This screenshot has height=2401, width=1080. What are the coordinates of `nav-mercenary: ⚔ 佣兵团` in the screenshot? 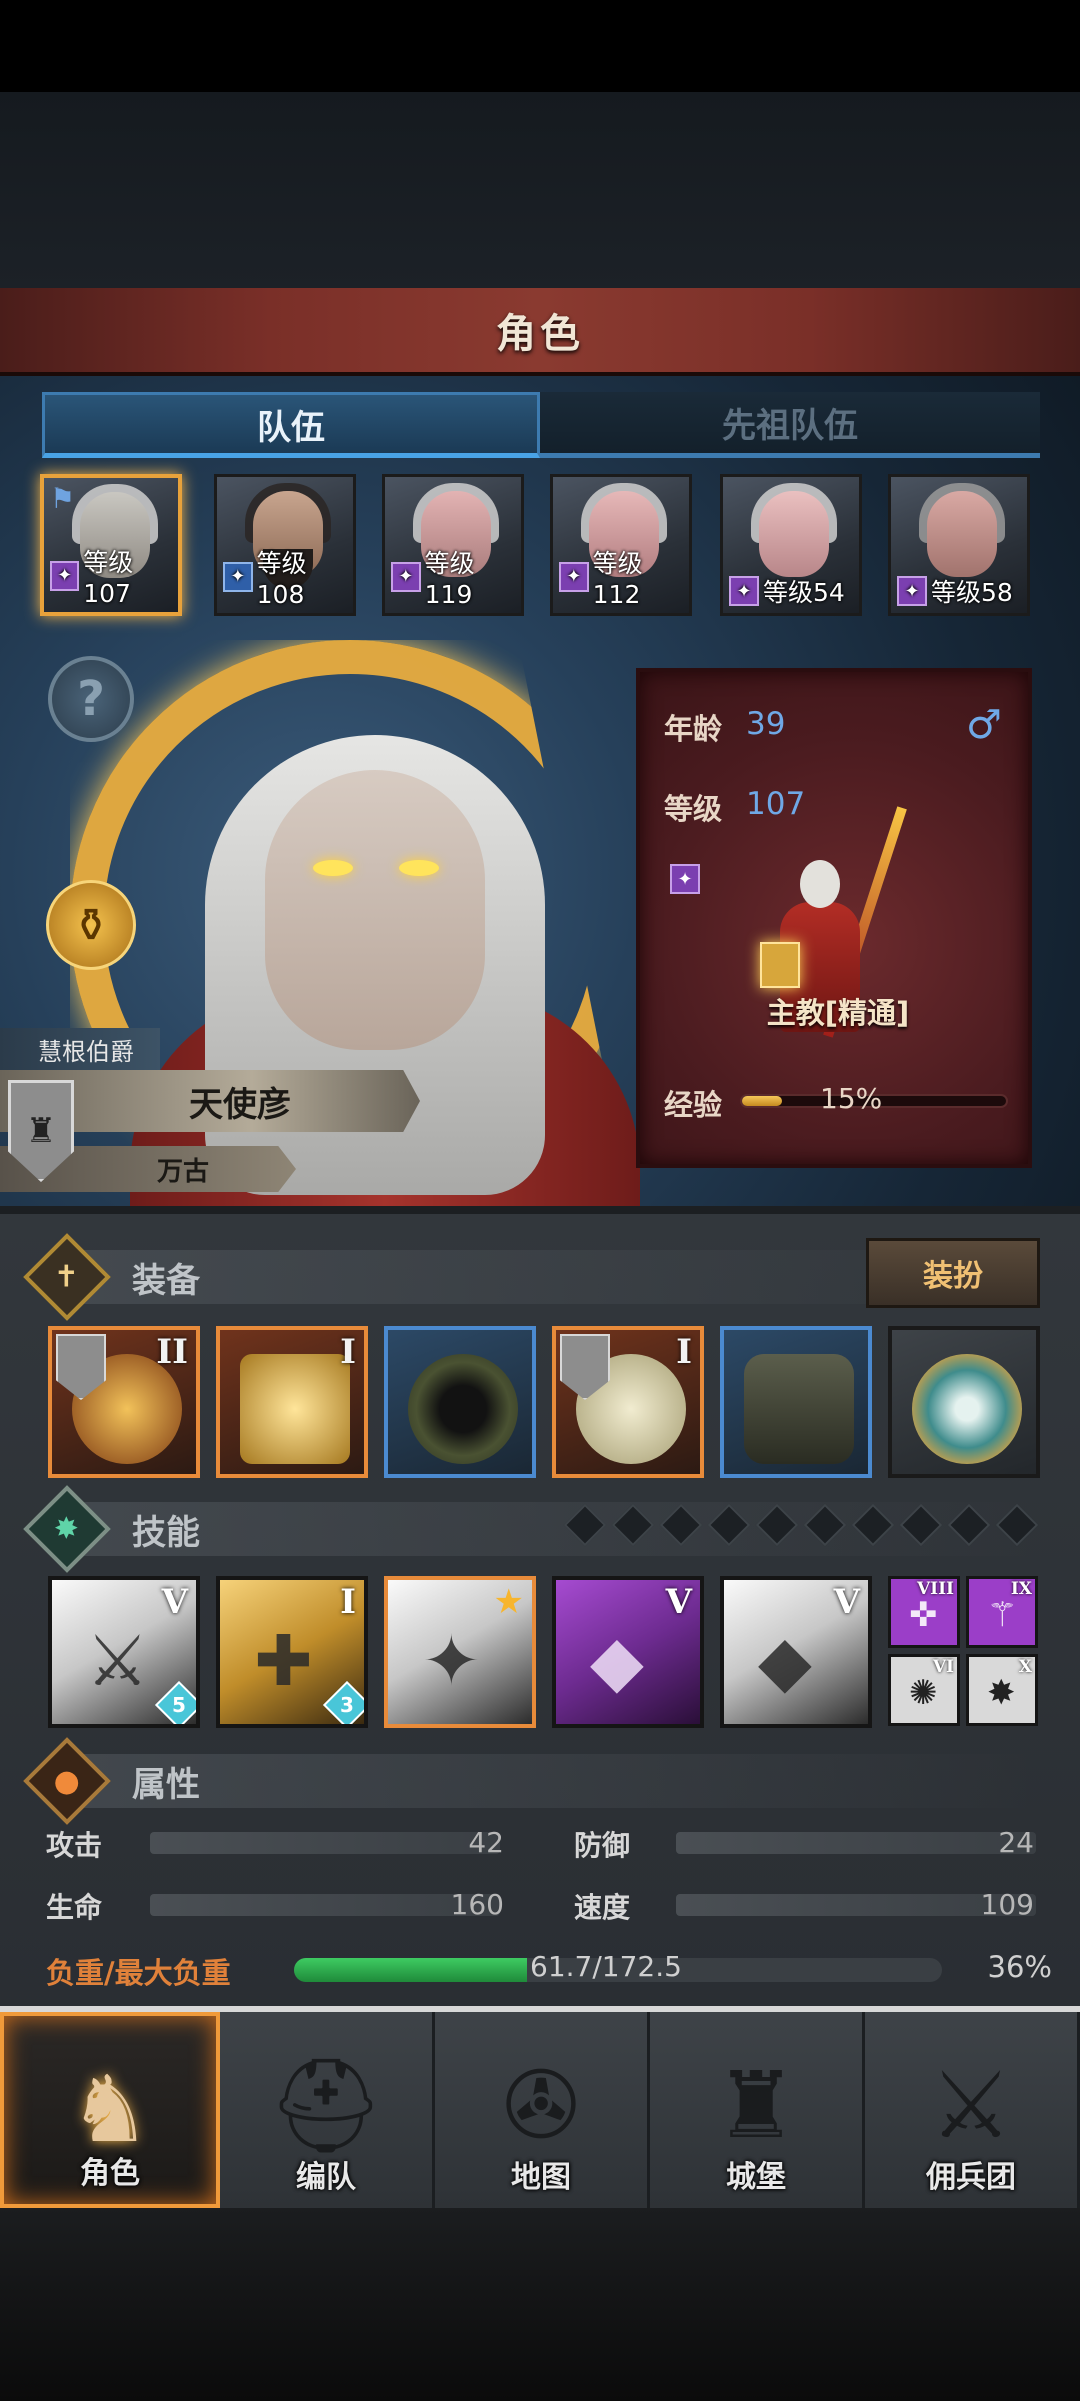 It's located at (972, 2110).